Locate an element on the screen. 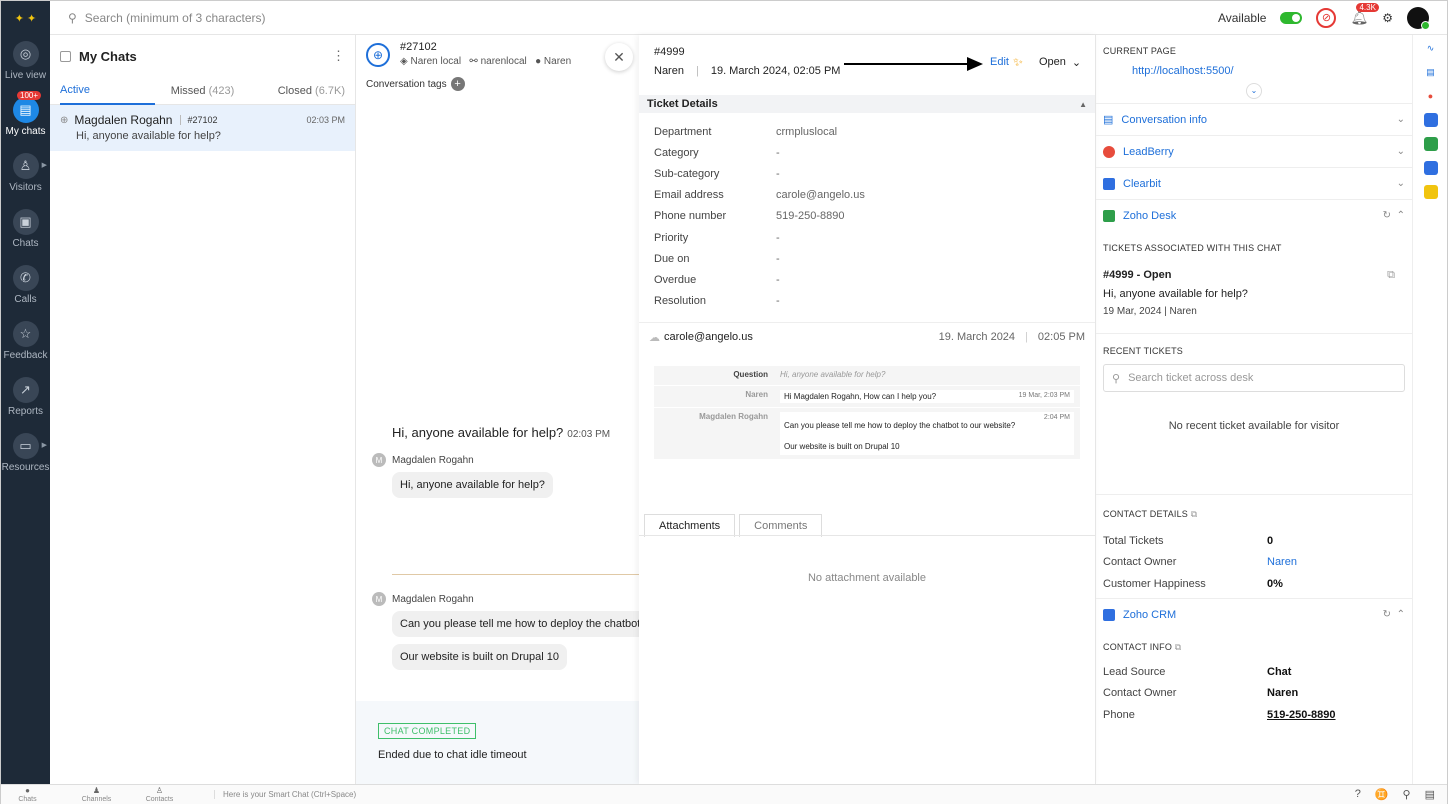  contact-info-row: Lead Source Chat is located at coordinates (1254, 672).